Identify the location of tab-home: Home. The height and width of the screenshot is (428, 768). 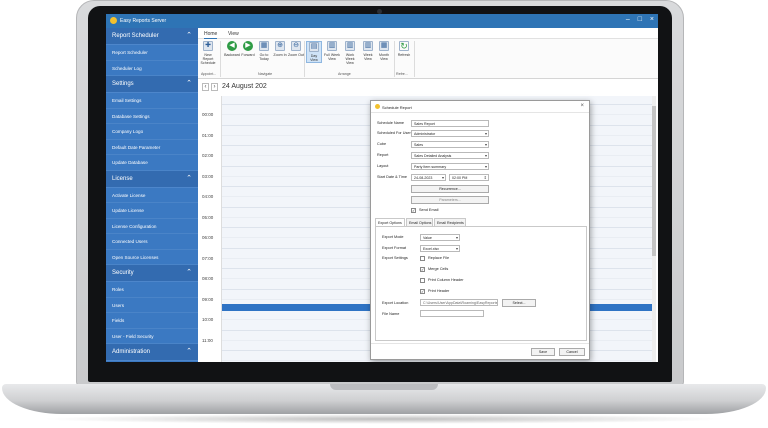
(211, 35).